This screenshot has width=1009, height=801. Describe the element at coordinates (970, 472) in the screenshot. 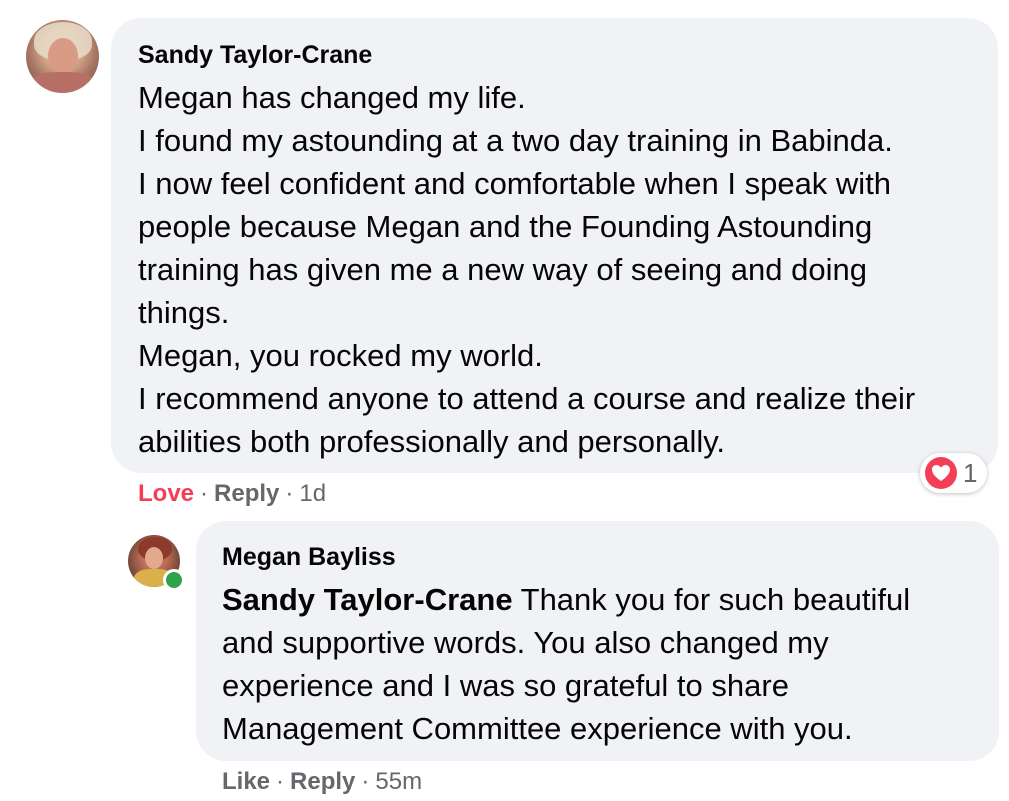

I see `reaction-count: 1` at that location.